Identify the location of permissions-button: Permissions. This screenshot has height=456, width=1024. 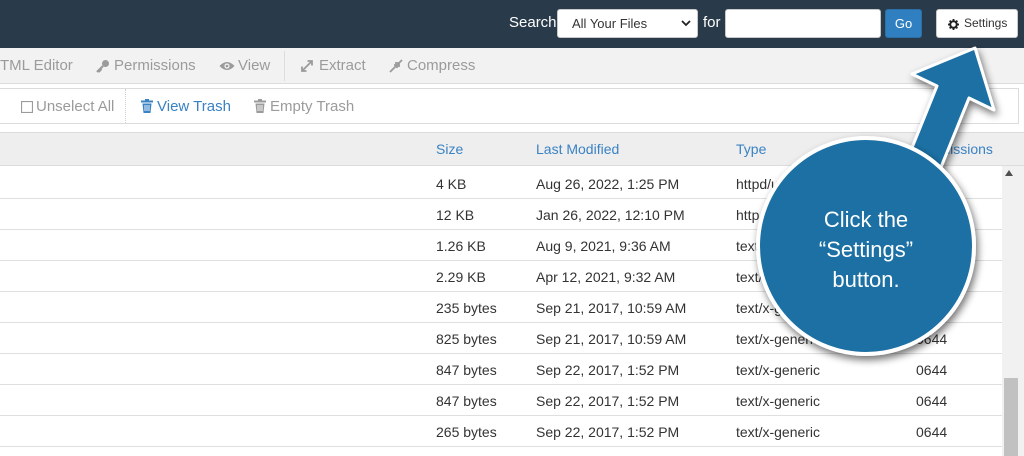
(146, 65).